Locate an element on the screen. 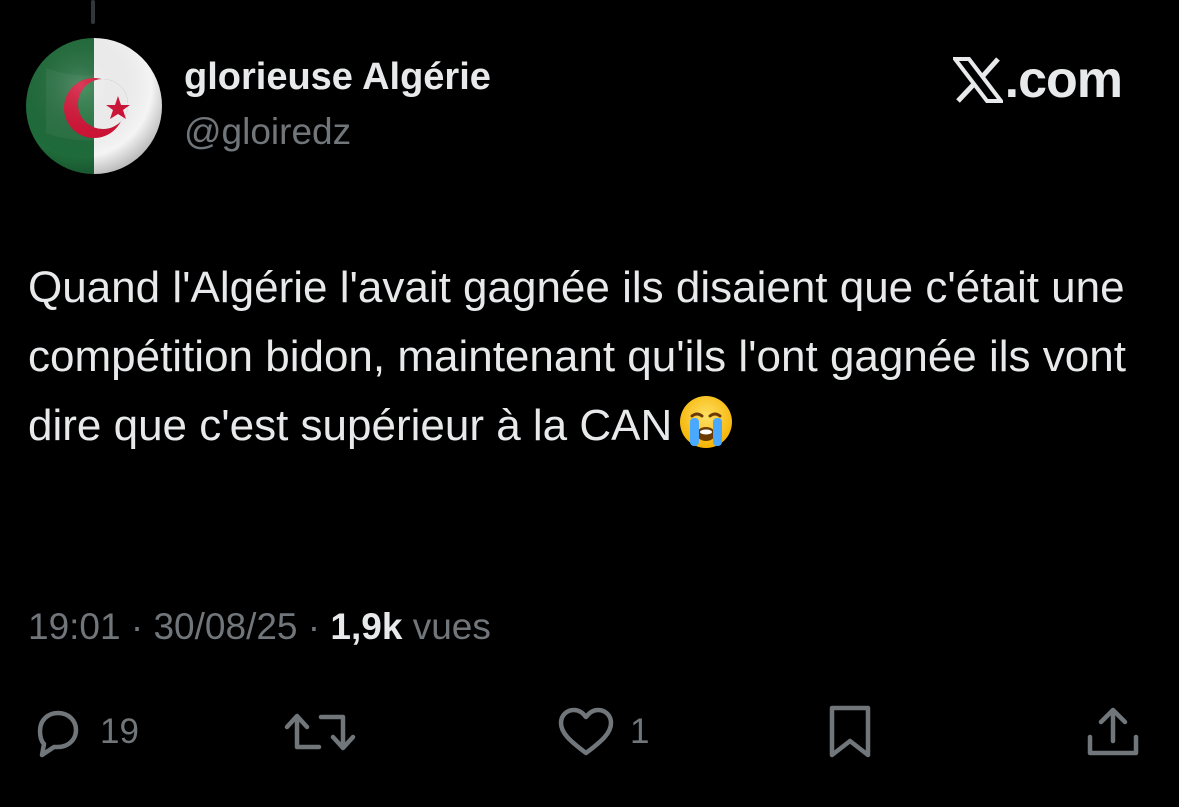 This screenshot has height=807, width=1179. like-button: 1 is located at coordinates (602, 732).